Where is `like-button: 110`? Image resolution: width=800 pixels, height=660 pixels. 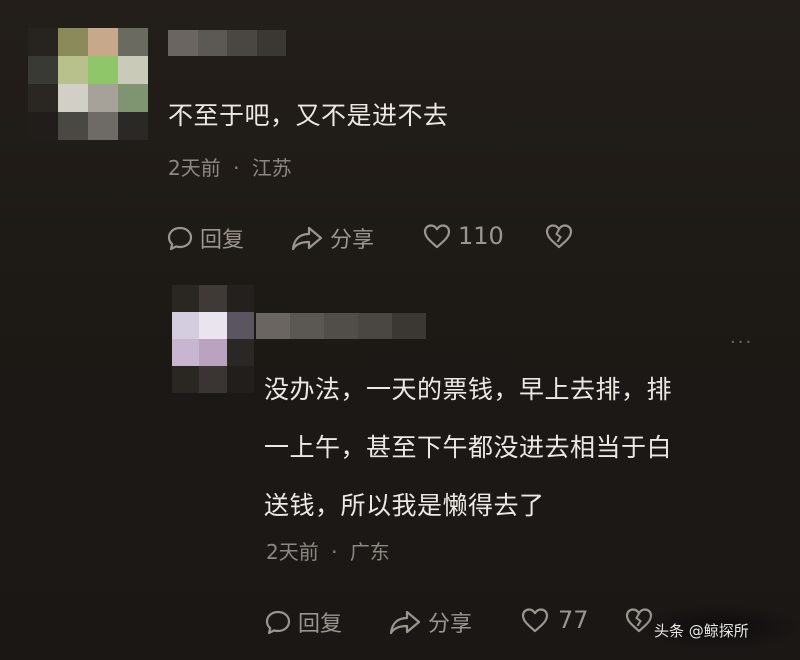 like-button: 110 is located at coordinates (463, 236).